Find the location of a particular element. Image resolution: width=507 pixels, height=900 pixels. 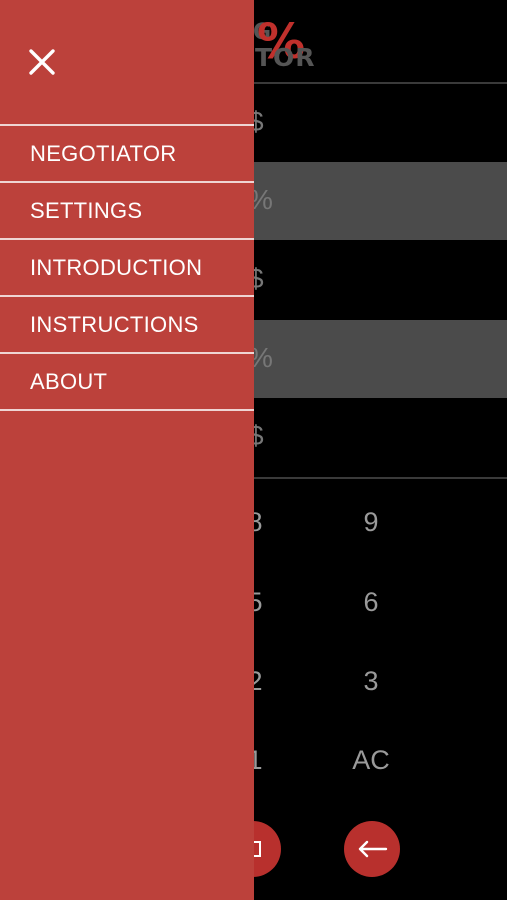

key-ac: AC is located at coordinates (371, 760).